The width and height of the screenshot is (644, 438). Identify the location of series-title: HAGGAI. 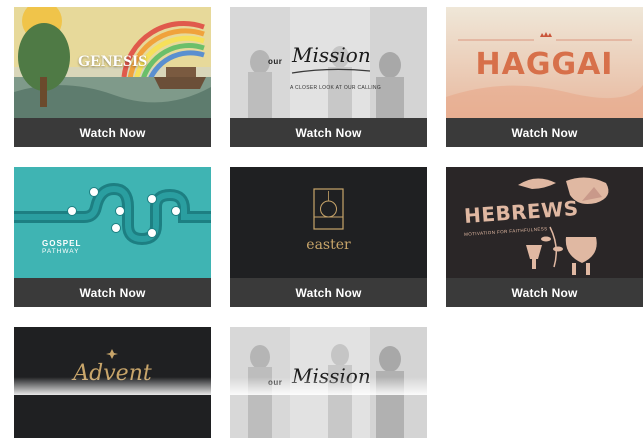
(544, 64).